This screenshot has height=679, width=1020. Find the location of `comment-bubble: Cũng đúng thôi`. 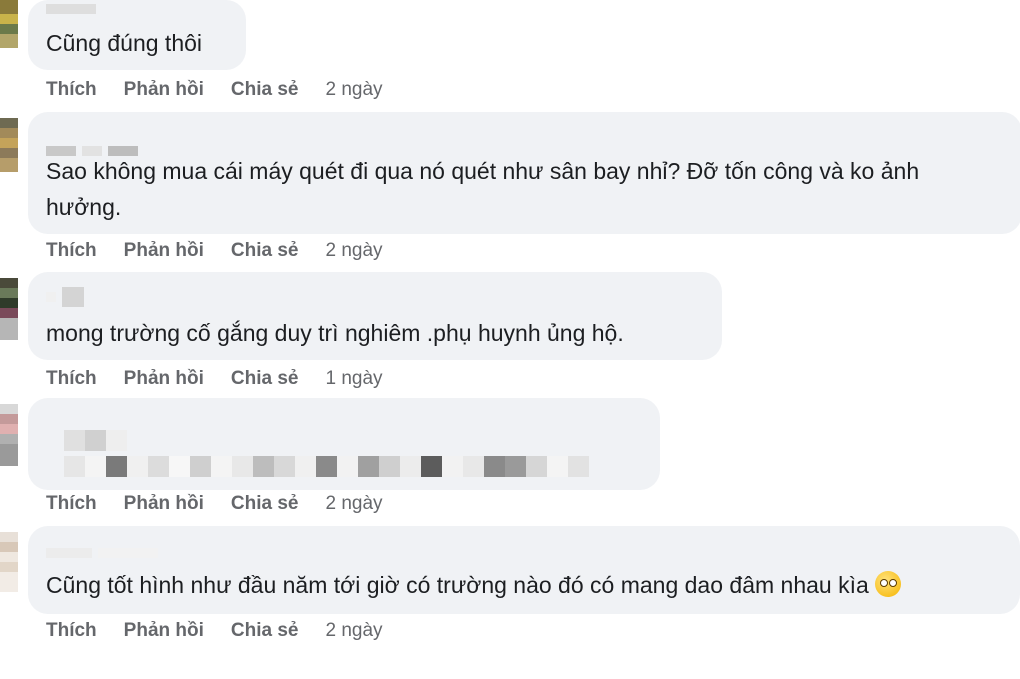

comment-bubble: Cũng đúng thôi is located at coordinates (137, 35).